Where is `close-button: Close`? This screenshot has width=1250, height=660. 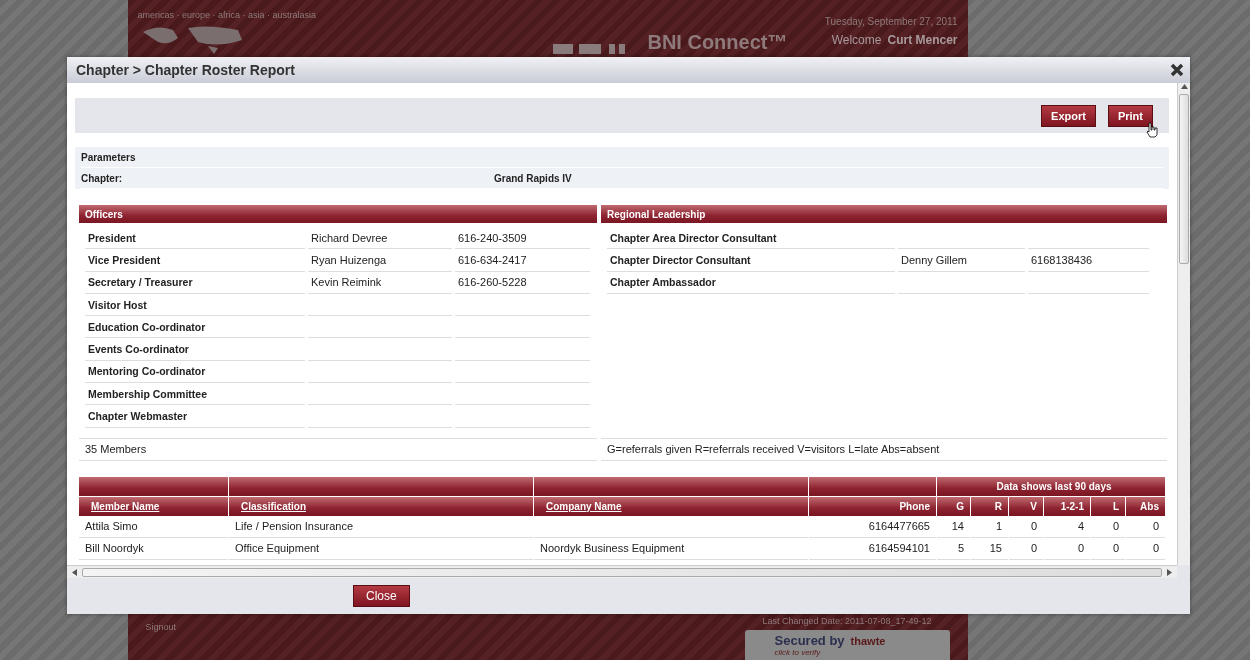 close-button: Close is located at coordinates (381, 596).